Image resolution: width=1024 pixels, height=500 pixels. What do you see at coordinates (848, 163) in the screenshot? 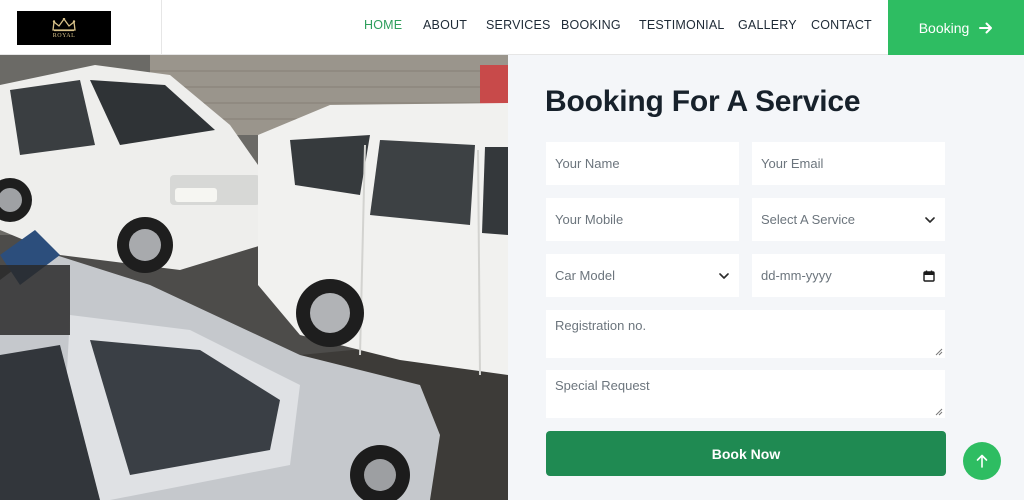
I see `email-field: Your Email` at bounding box center [848, 163].